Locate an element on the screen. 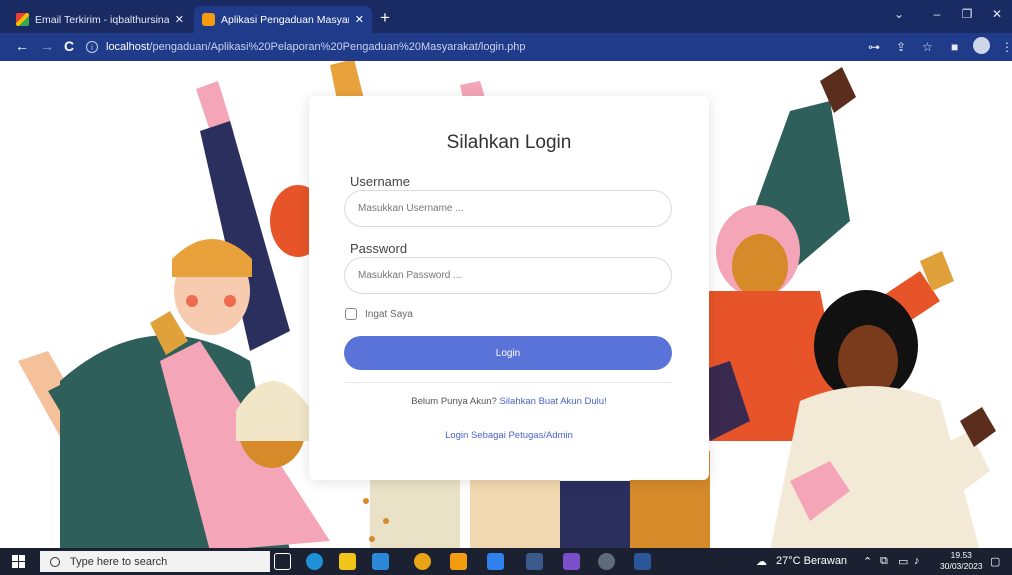  new-tab-button: + is located at coordinates (385, 18).